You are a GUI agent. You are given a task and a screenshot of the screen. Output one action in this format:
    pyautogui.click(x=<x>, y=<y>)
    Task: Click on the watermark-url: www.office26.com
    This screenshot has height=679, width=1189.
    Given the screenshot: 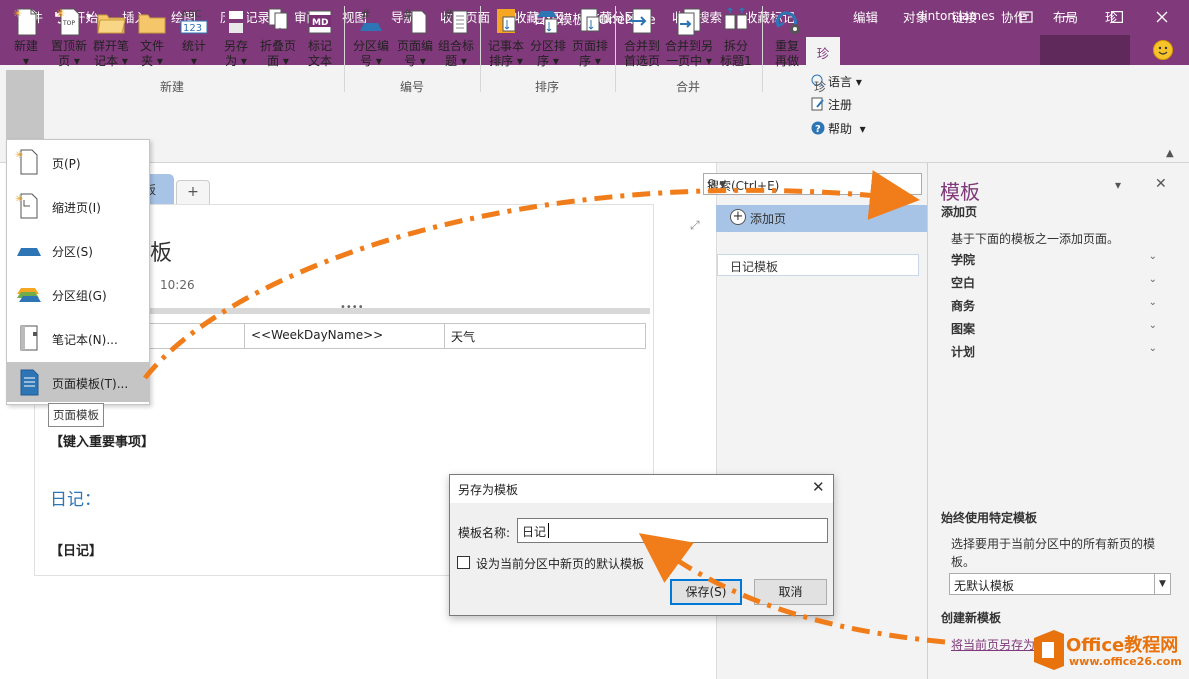 What is the action you would take?
    pyautogui.click(x=1125, y=661)
    